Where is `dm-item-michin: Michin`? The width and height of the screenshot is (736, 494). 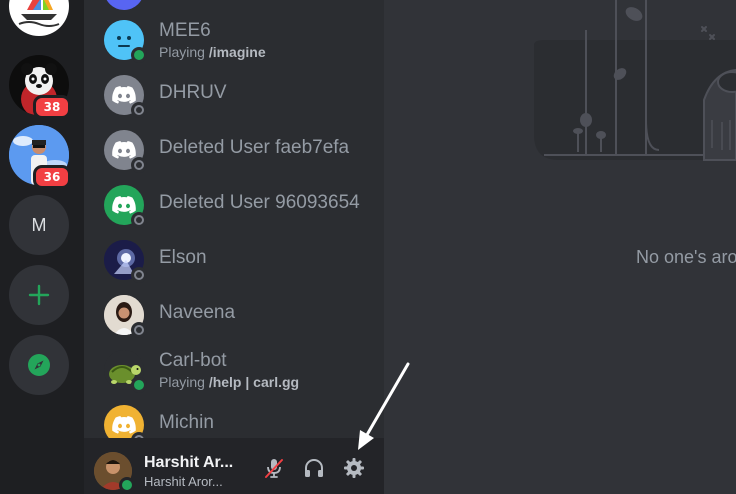
dm-item-michin: Michin is located at coordinates (234, 418).